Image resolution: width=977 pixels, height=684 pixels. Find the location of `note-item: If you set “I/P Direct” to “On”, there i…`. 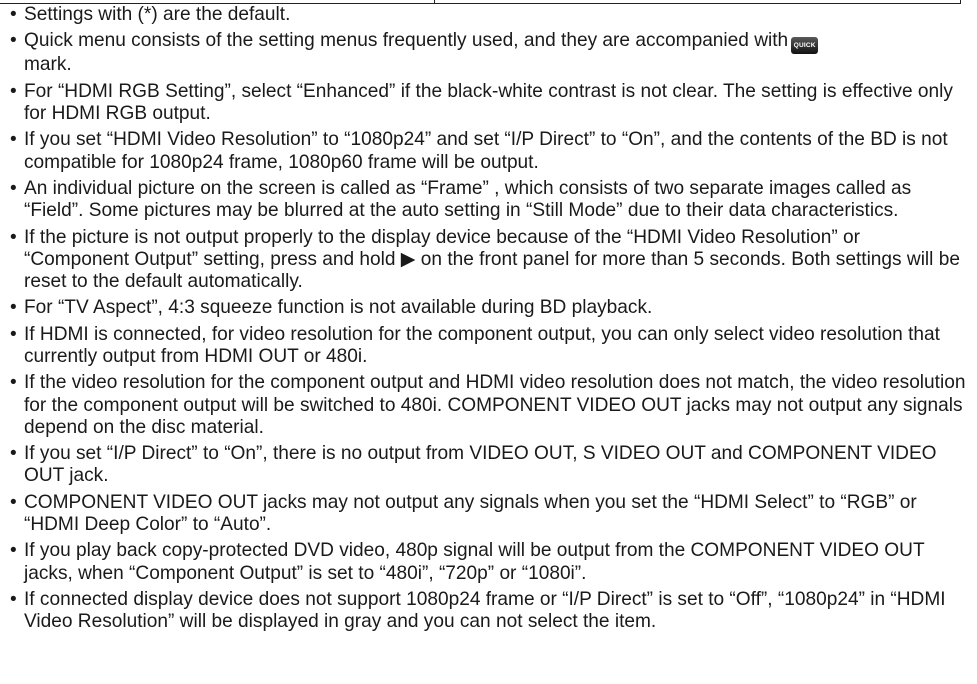

note-item: If you set “I/P Direct” to “On”, there i… is located at coordinates (489, 465).